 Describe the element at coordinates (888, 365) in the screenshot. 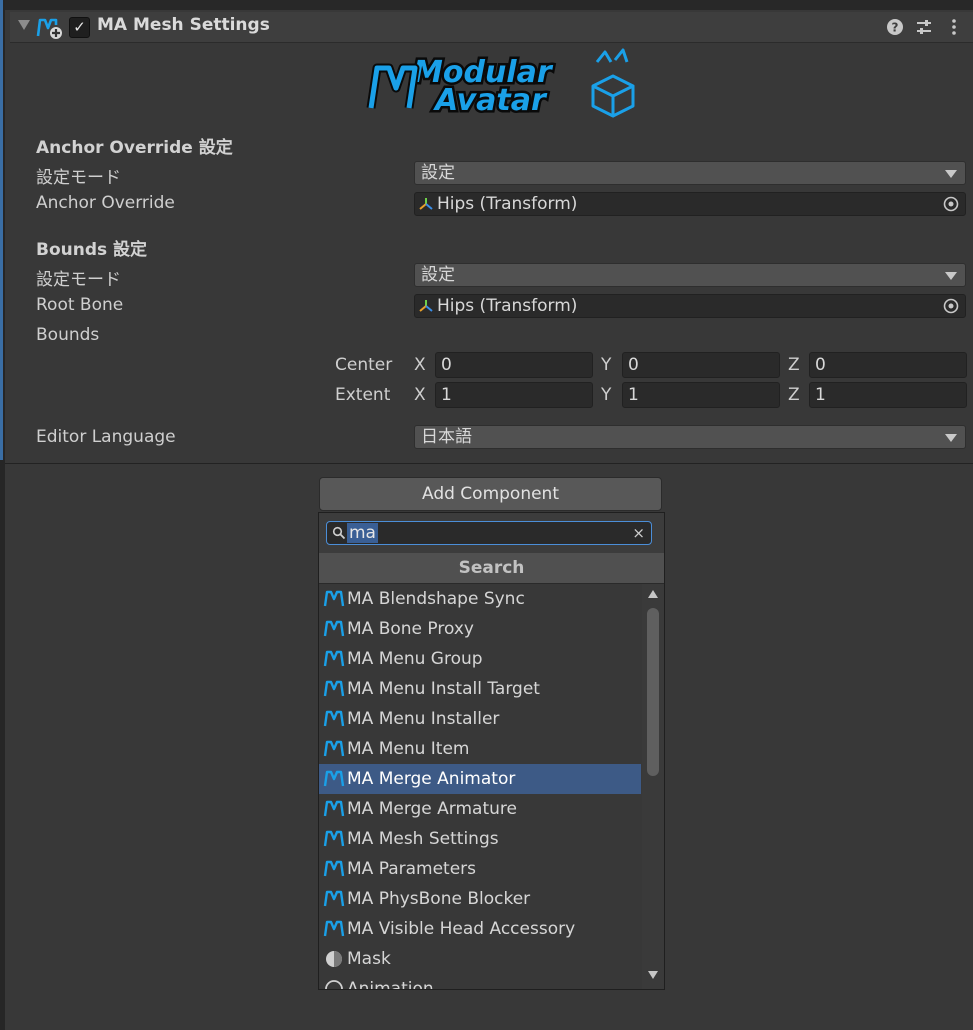

I see `center-z-field: 0` at that location.